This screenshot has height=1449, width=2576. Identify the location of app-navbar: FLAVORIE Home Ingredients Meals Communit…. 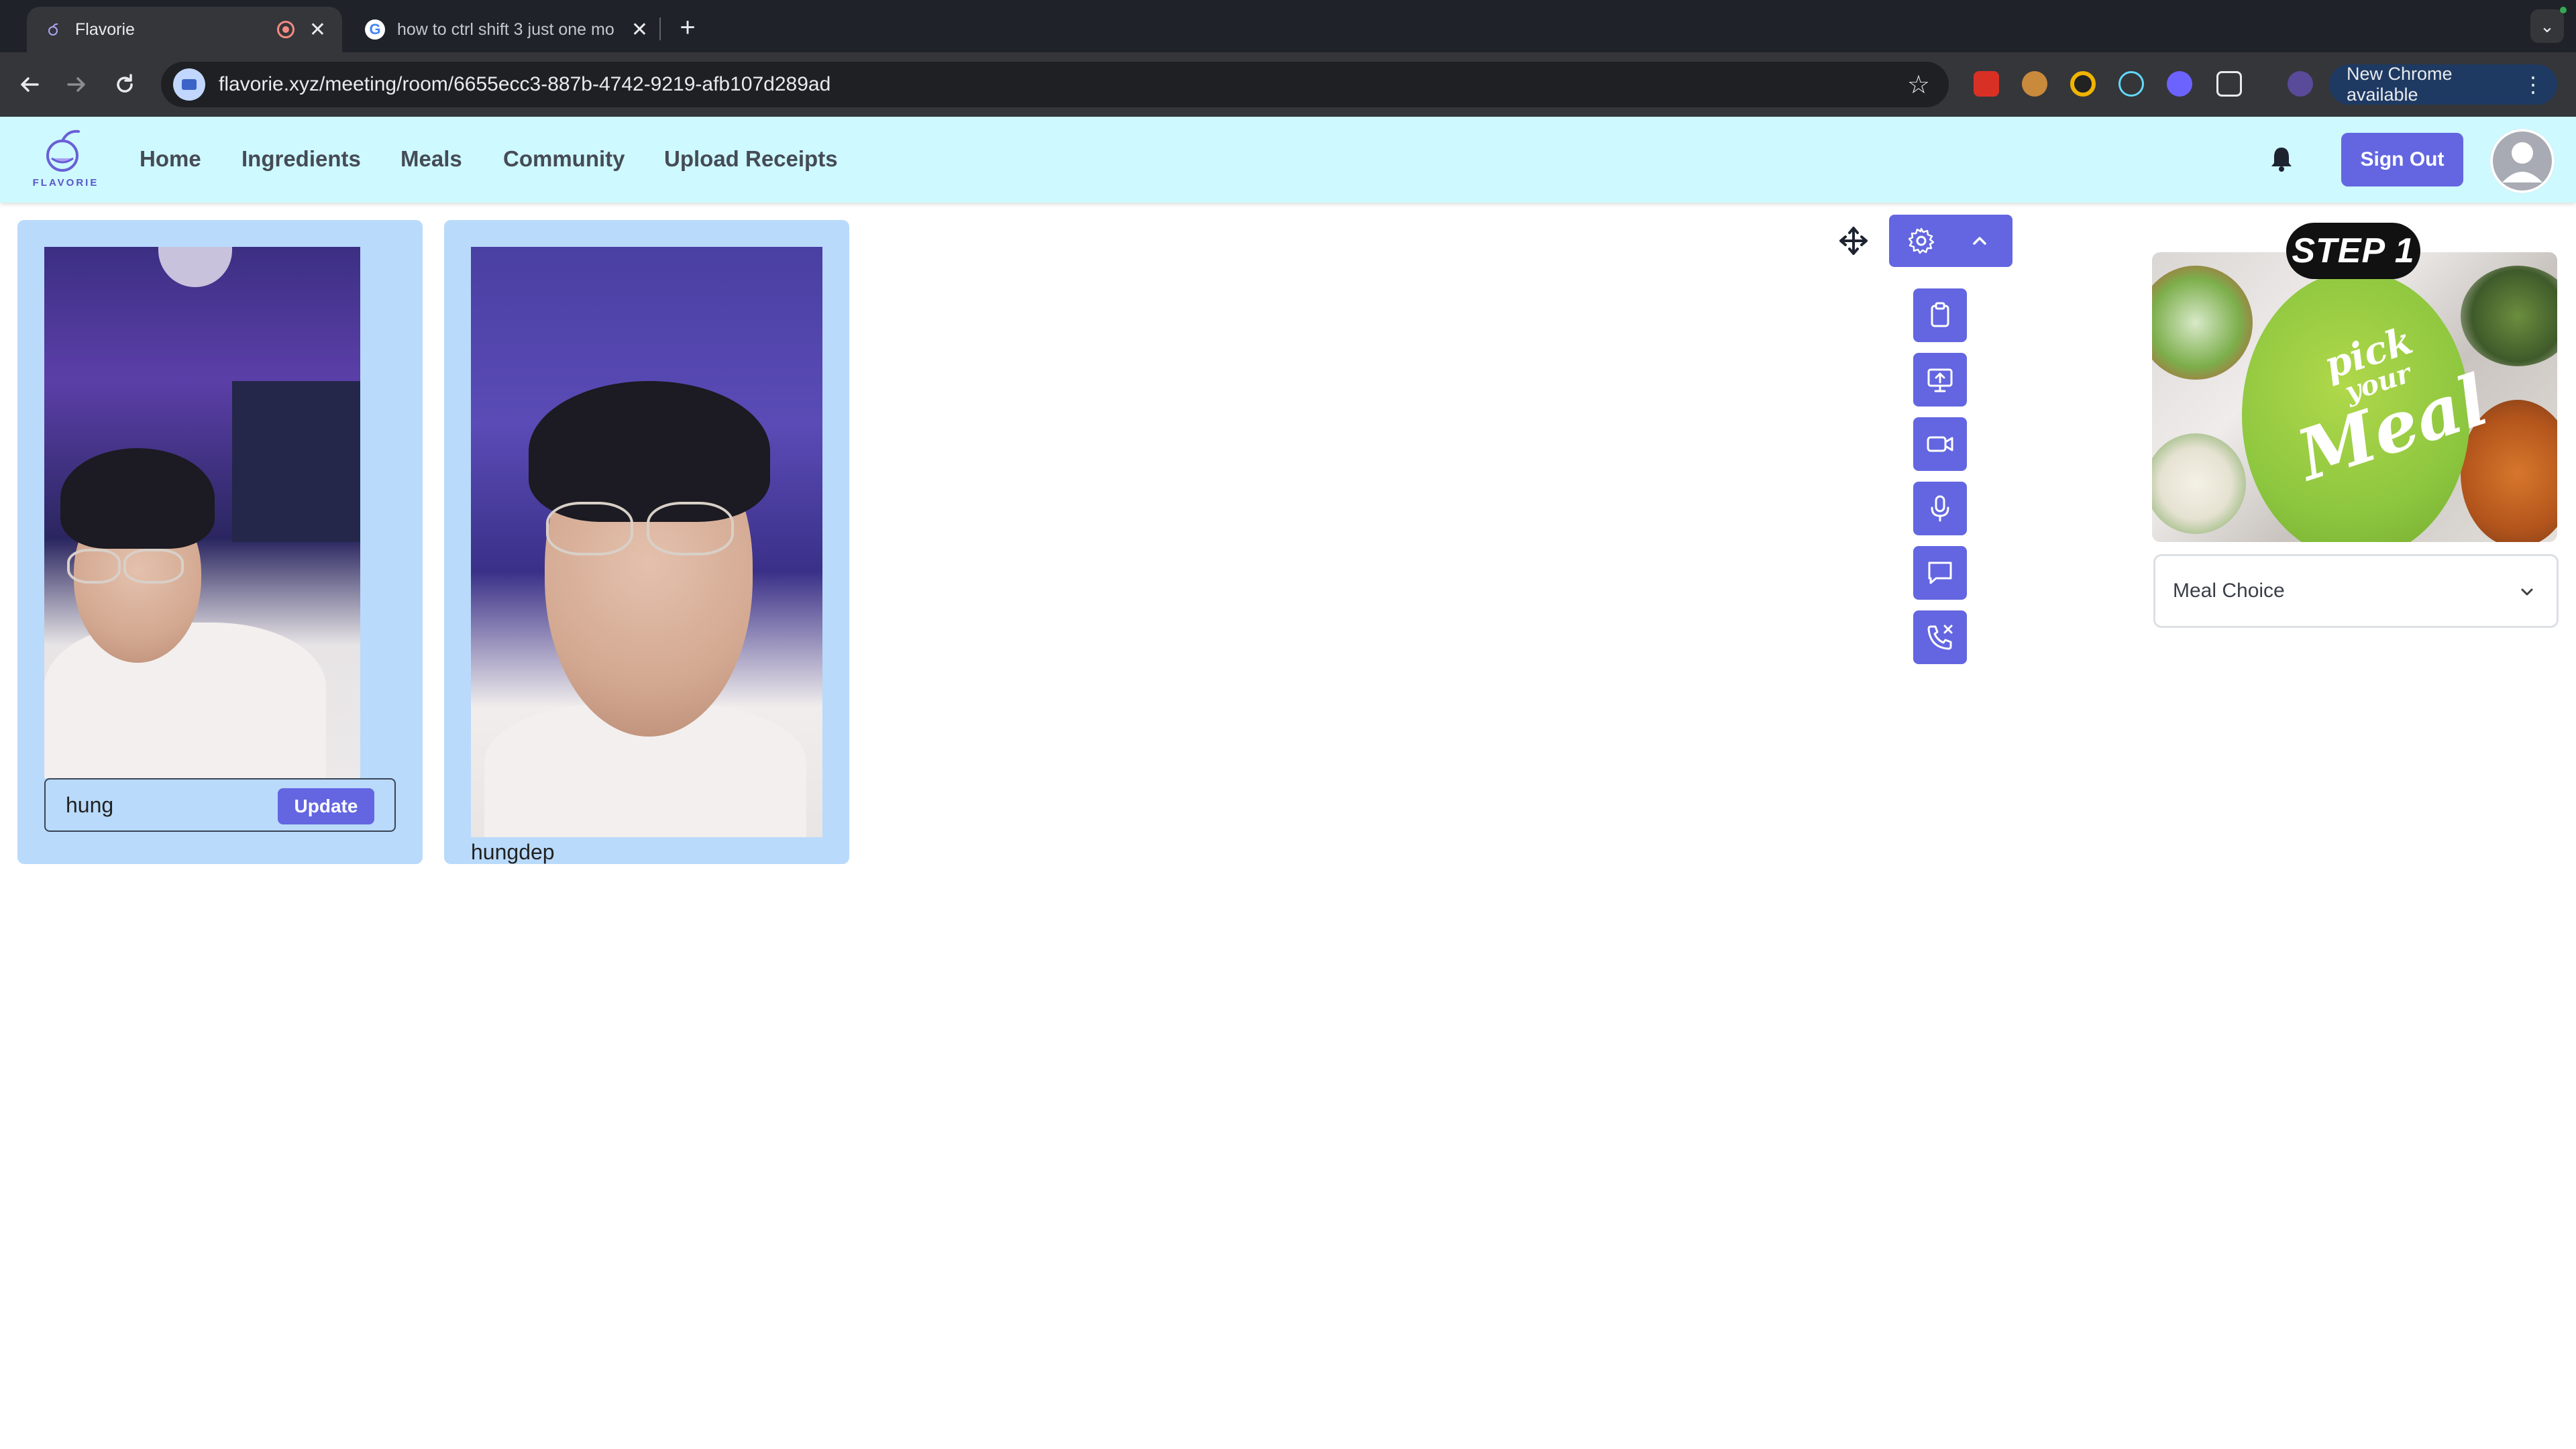
(1288, 160).